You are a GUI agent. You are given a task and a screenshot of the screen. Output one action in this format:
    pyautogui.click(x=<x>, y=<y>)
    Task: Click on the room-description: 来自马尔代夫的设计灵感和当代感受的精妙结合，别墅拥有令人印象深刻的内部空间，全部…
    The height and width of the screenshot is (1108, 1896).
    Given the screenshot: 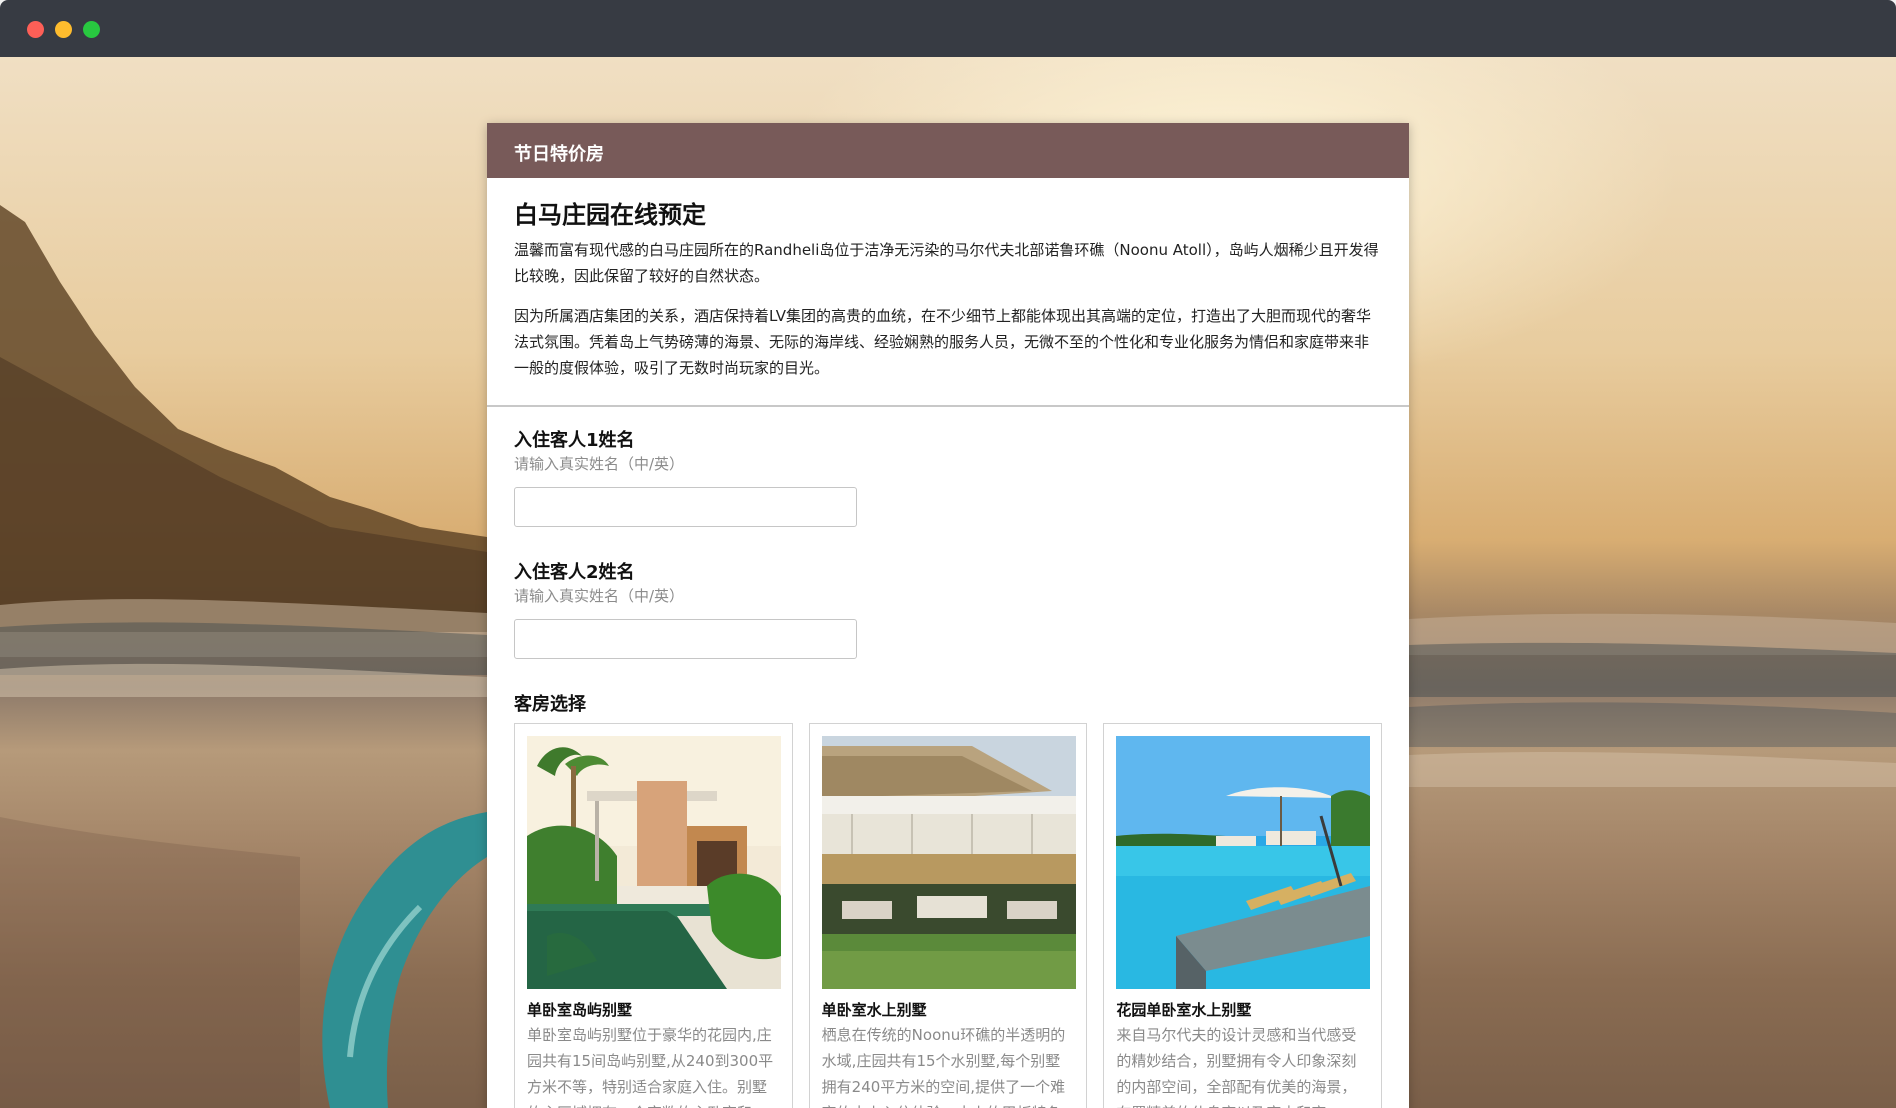 What is the action you would take?
    pyautogui.click(x=1236, y=1067)
    